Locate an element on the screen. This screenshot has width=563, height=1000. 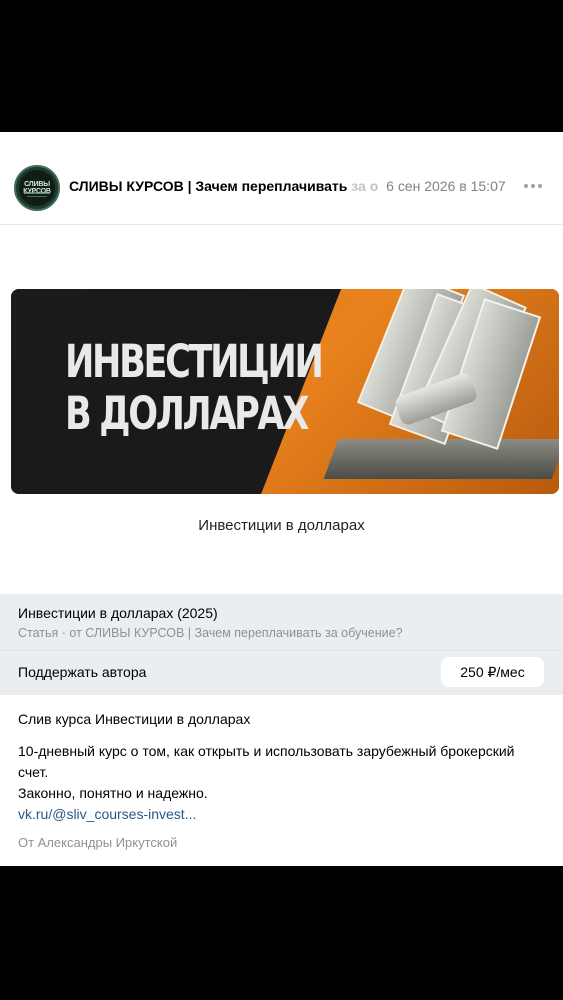
more-dots-icon is located at coordinates (533, 185).